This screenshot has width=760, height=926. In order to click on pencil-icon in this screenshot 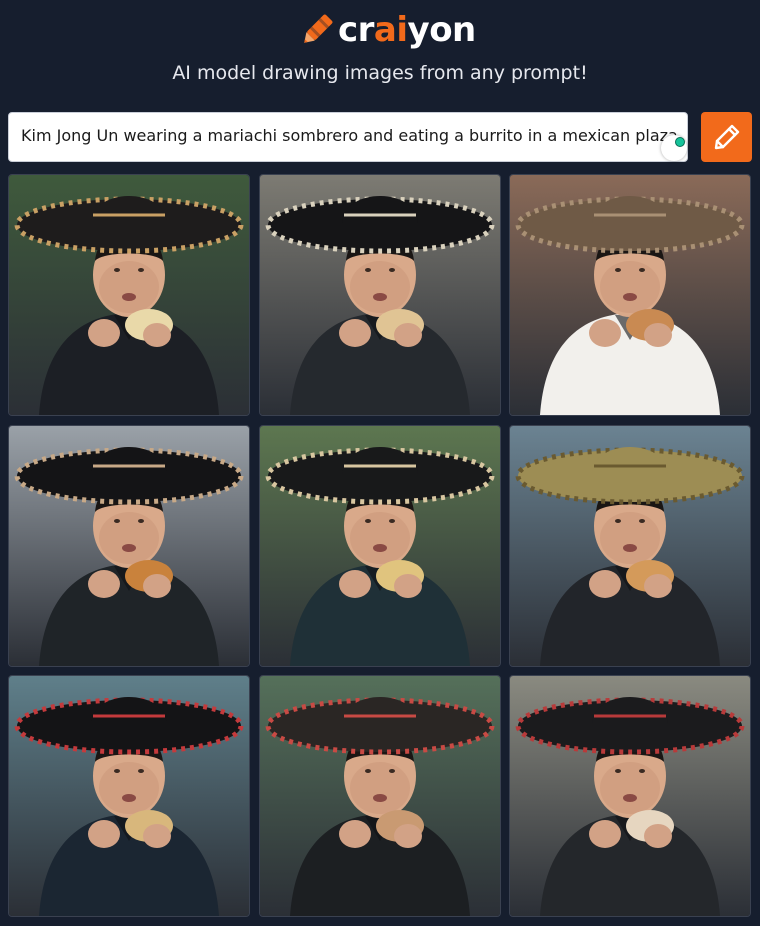, I will do `click(726, 137)`.